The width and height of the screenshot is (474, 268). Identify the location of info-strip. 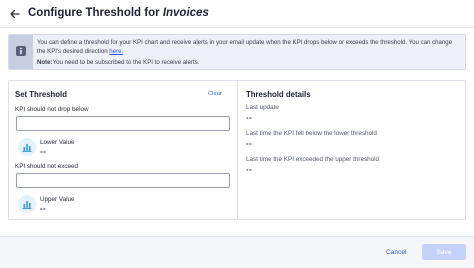
(21, 52).